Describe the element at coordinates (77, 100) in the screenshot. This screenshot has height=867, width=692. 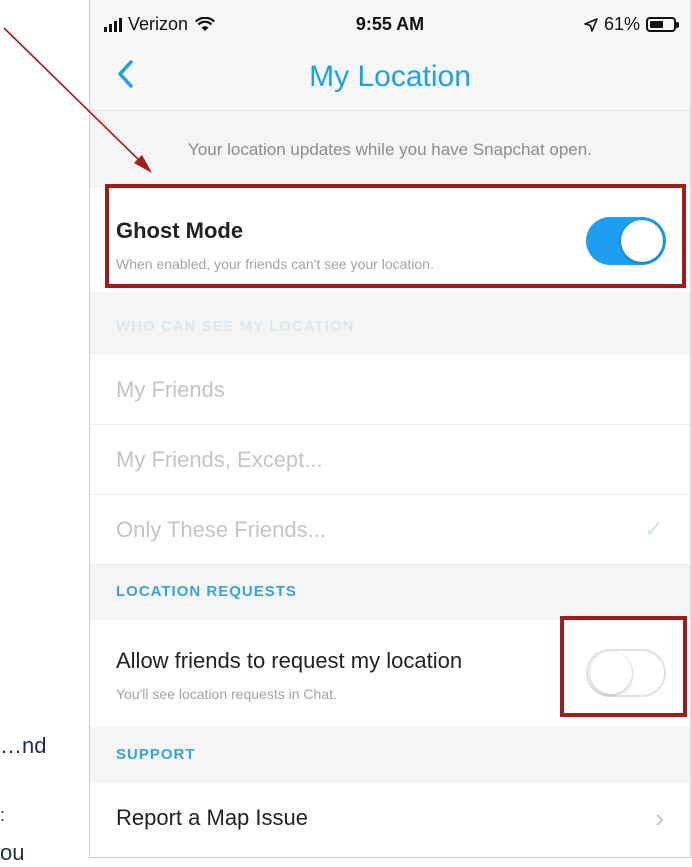
I see `annotation-arrow-icon` at that location.